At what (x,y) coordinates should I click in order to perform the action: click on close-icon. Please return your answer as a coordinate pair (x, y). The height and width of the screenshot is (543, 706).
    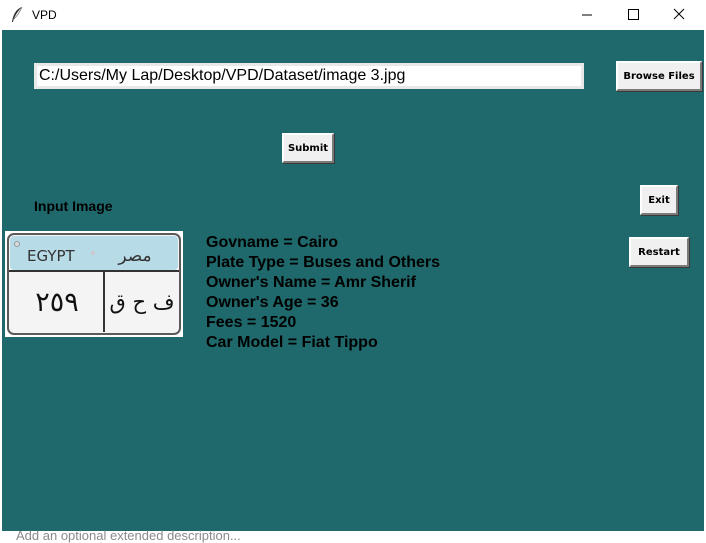
    Looking at the image, I should click on (679, 14).